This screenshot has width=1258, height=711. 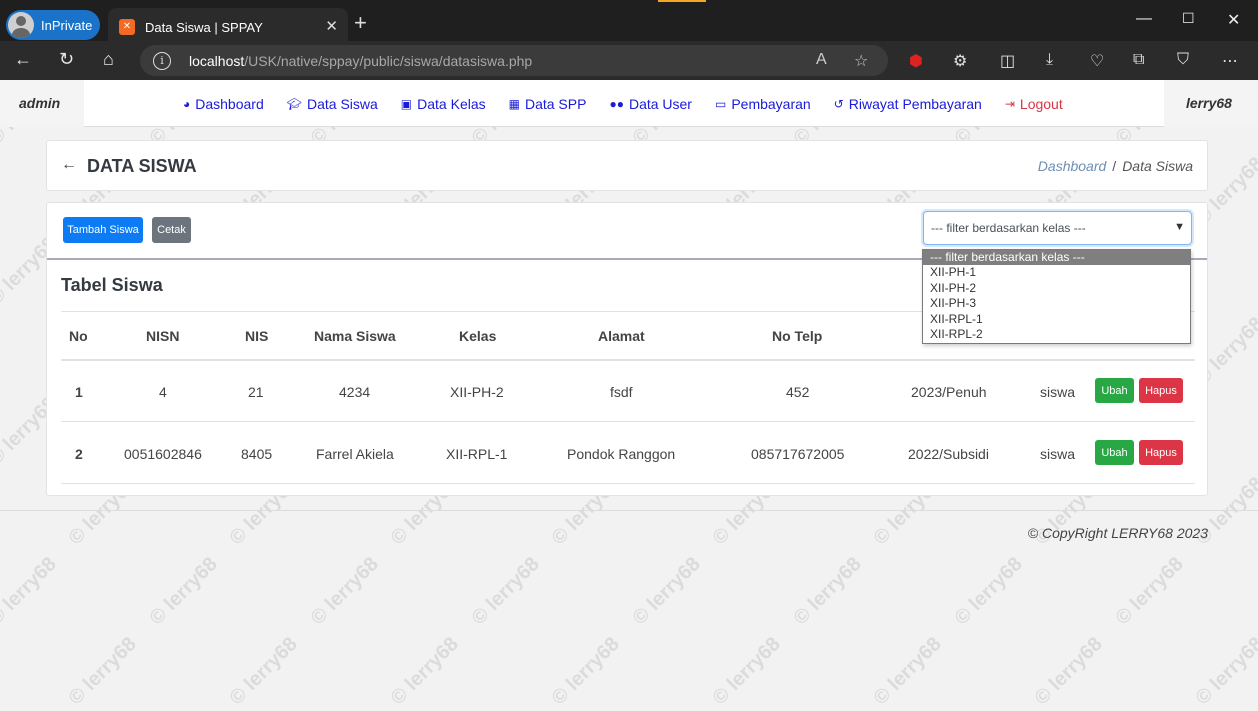 I want to click on nav-label: Data Kelas, so click(x=451, y=103).